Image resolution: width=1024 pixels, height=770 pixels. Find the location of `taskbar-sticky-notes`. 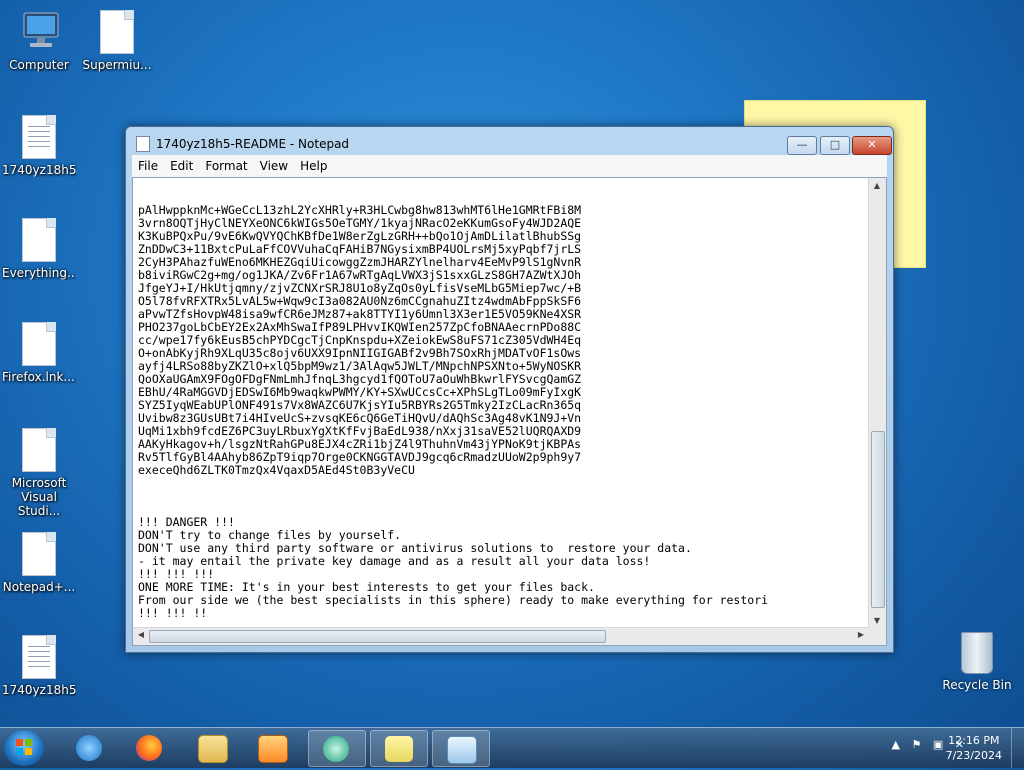

taskbar-sticky-notes is located at coordinates (399, 748).